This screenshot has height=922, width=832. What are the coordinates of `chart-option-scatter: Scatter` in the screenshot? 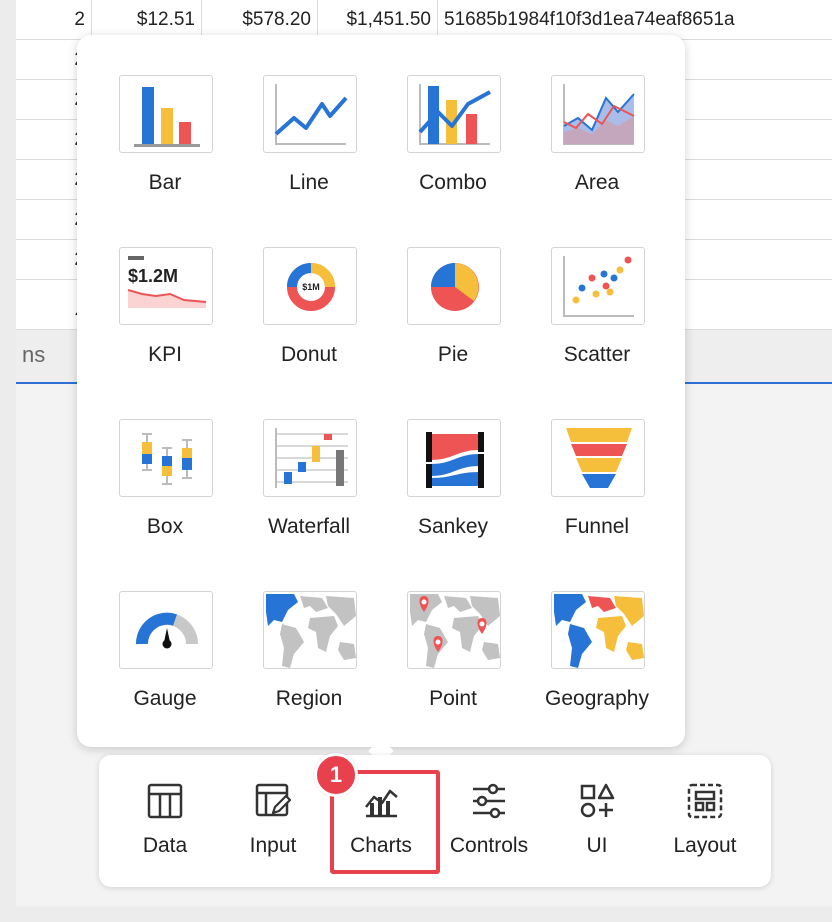 It's located at (597, 323).